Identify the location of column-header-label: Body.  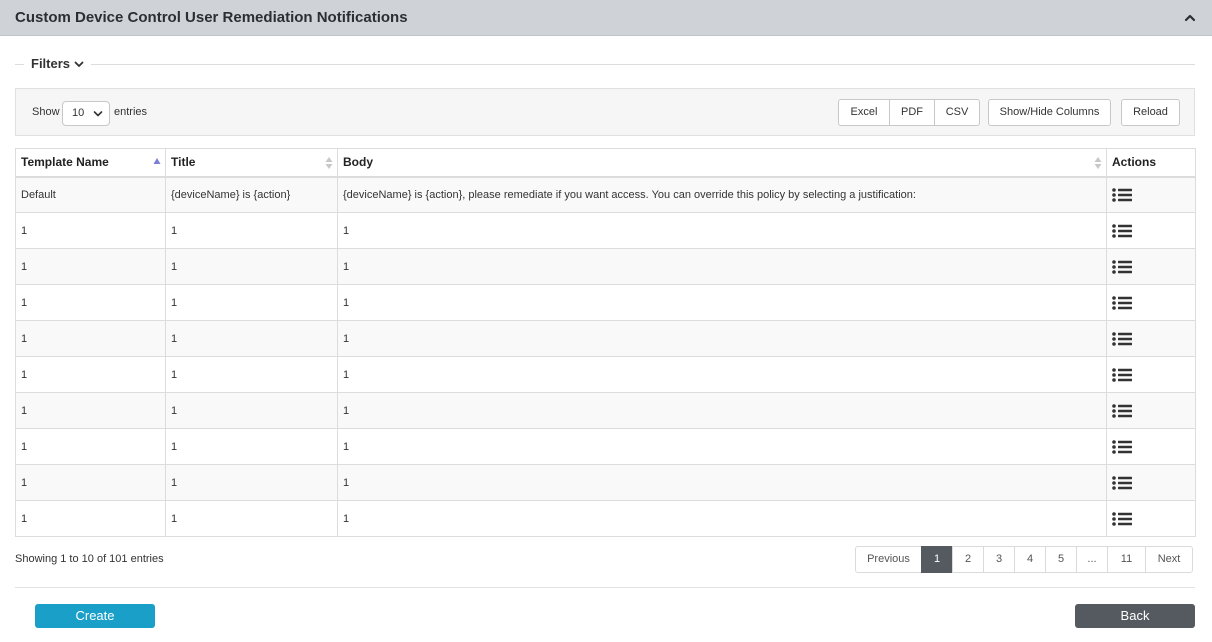
(358, 162).